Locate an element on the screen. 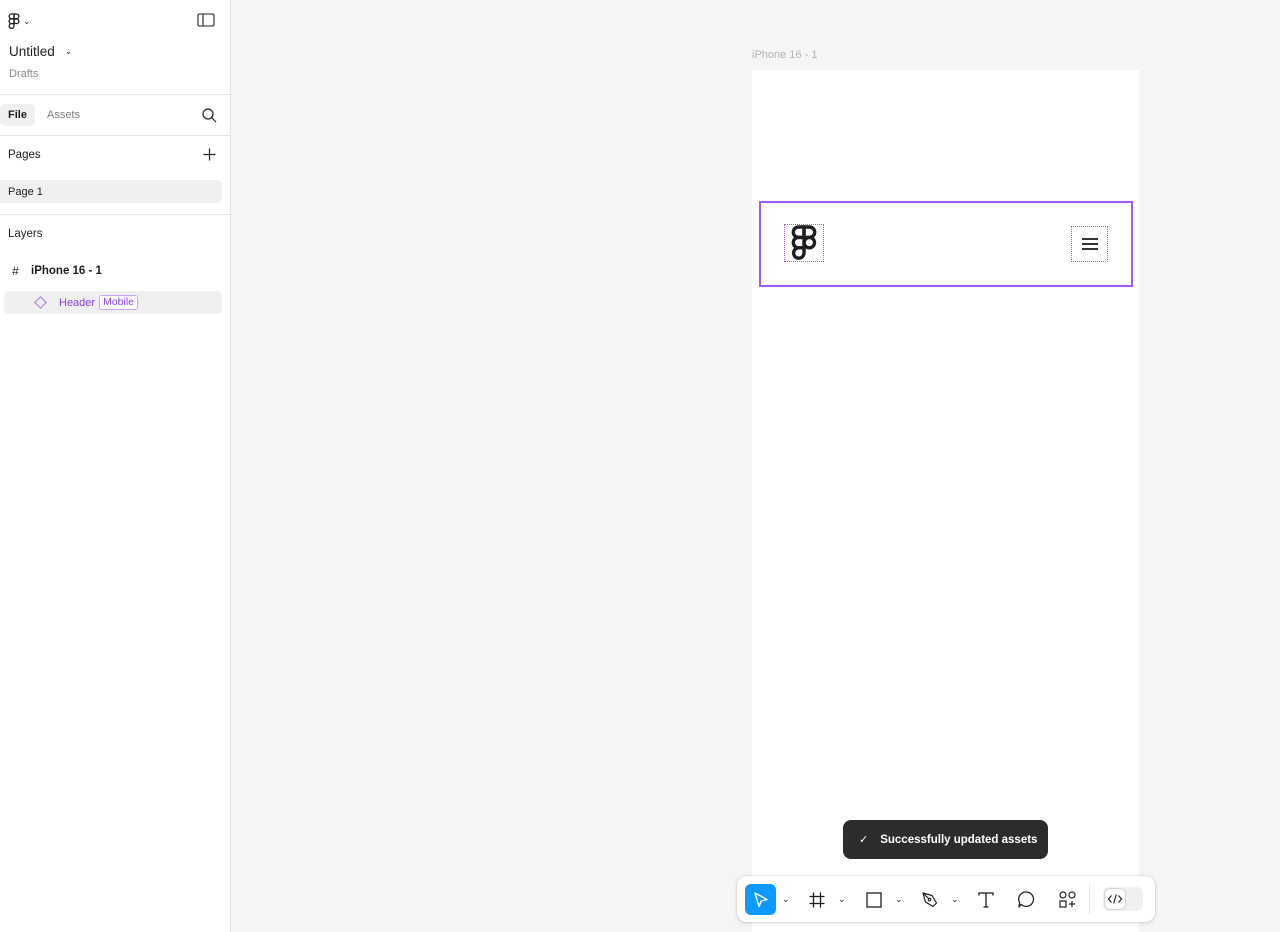 This screenshot has width=1280, height=932. page-item: Page 1 is located at coordinates (111, 191).